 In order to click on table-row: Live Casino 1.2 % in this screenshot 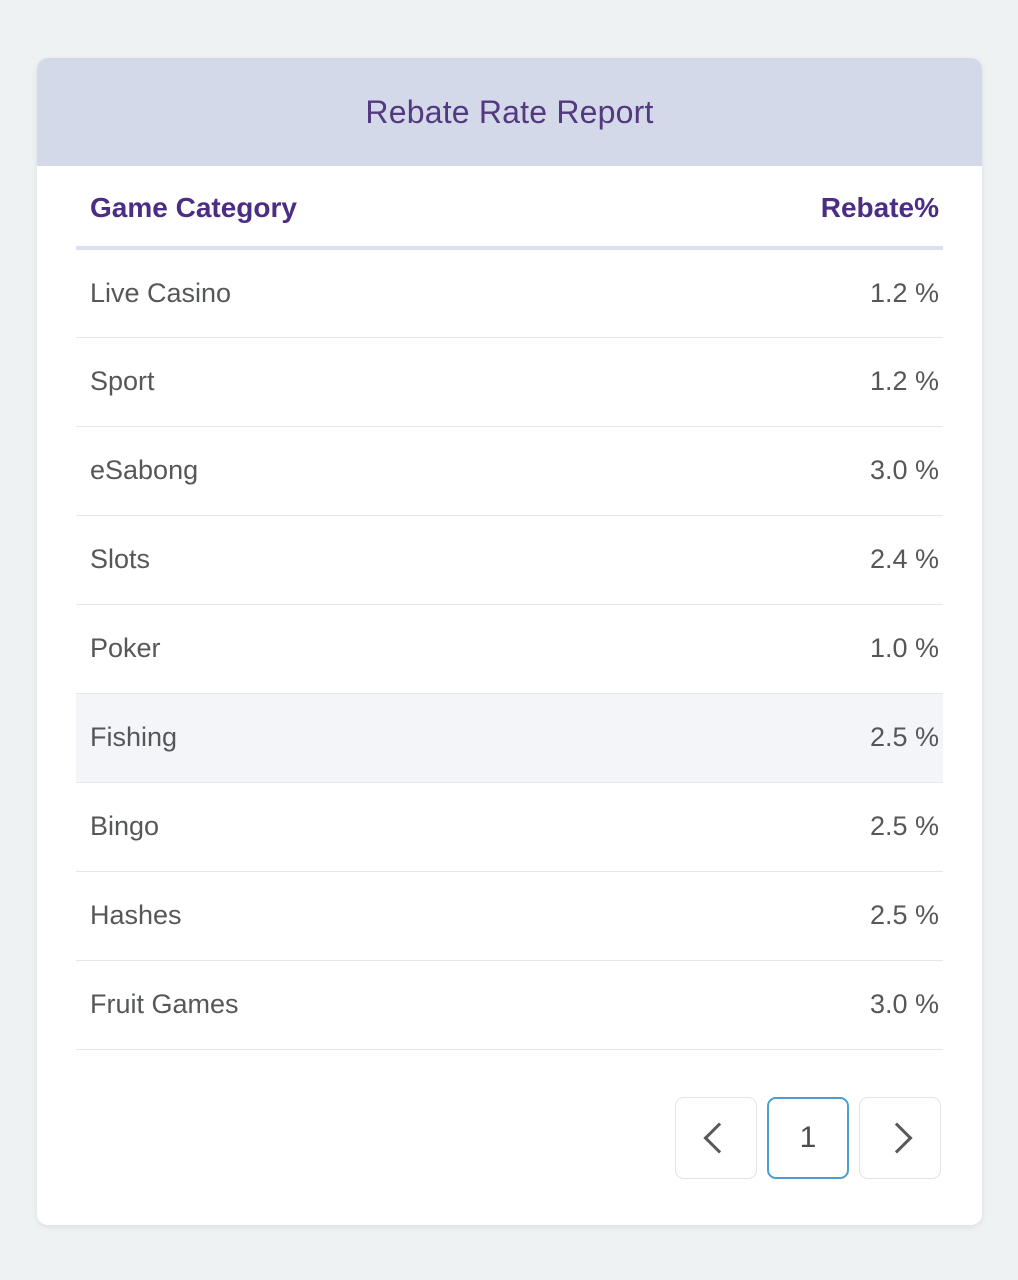, I will do `click(509, 293)`.